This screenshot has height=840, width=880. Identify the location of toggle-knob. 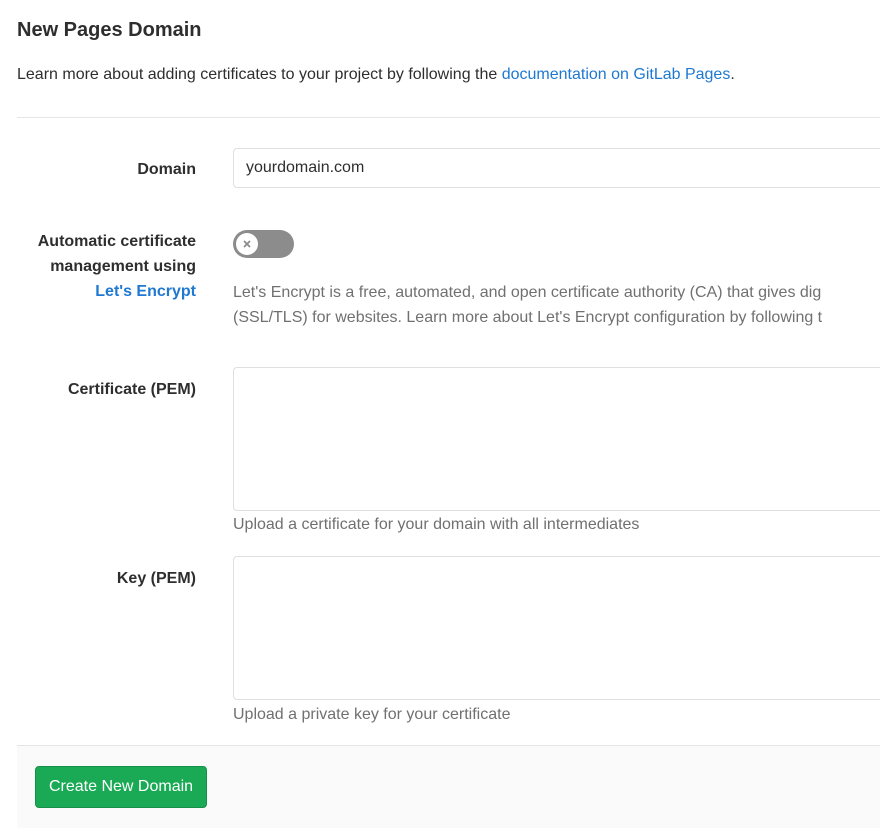
(247, 244).